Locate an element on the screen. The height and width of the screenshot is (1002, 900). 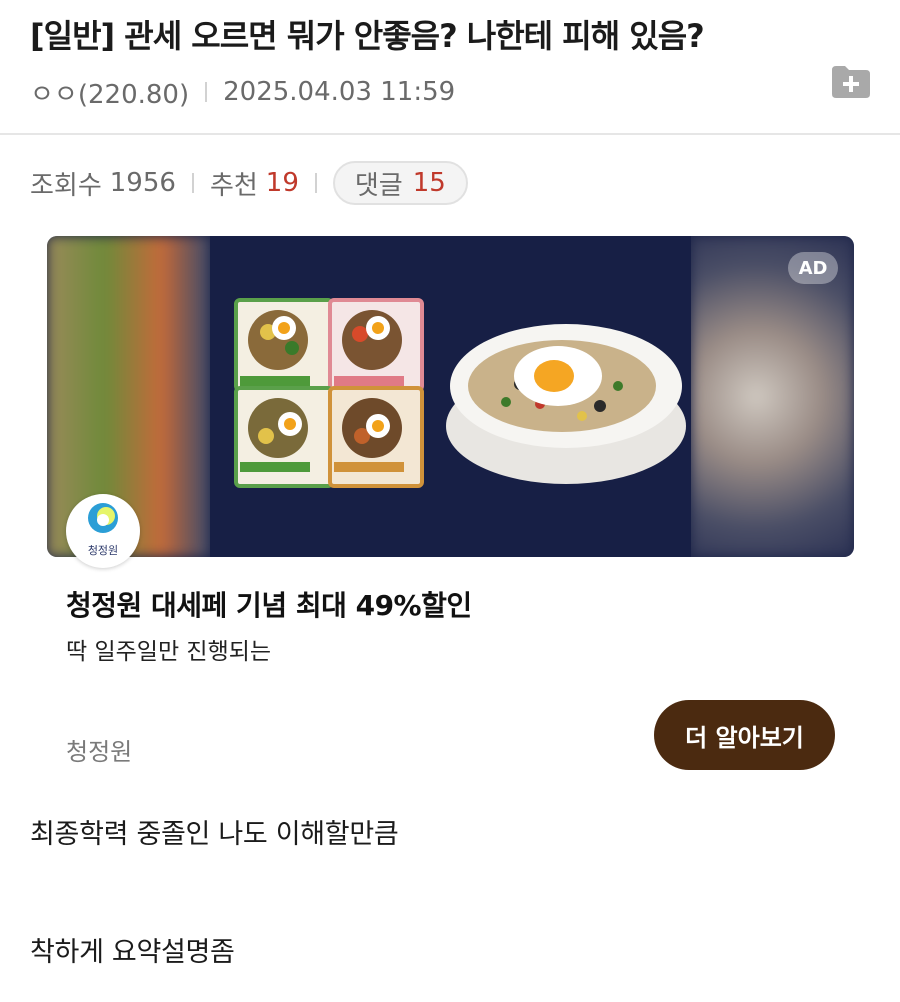
header-divider is located at coordinates (450, 134).